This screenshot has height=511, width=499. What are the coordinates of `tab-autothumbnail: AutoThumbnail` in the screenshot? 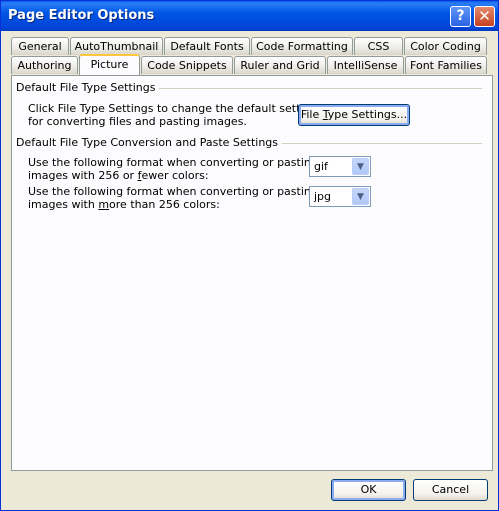 It's located at (116, 46).